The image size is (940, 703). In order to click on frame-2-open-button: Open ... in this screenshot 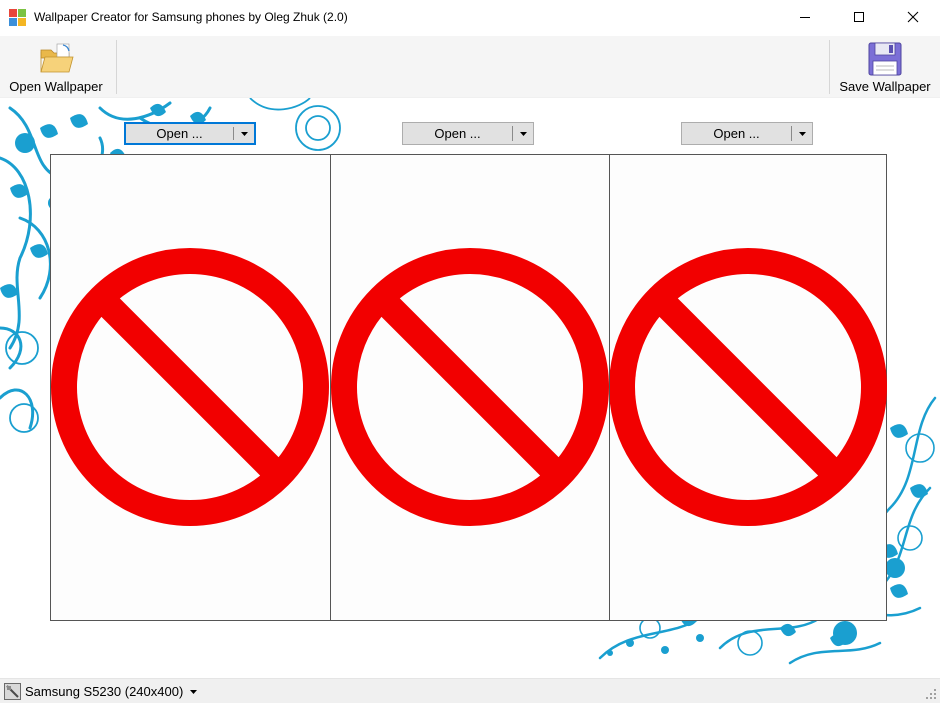, I will do `click(468, 133)`.